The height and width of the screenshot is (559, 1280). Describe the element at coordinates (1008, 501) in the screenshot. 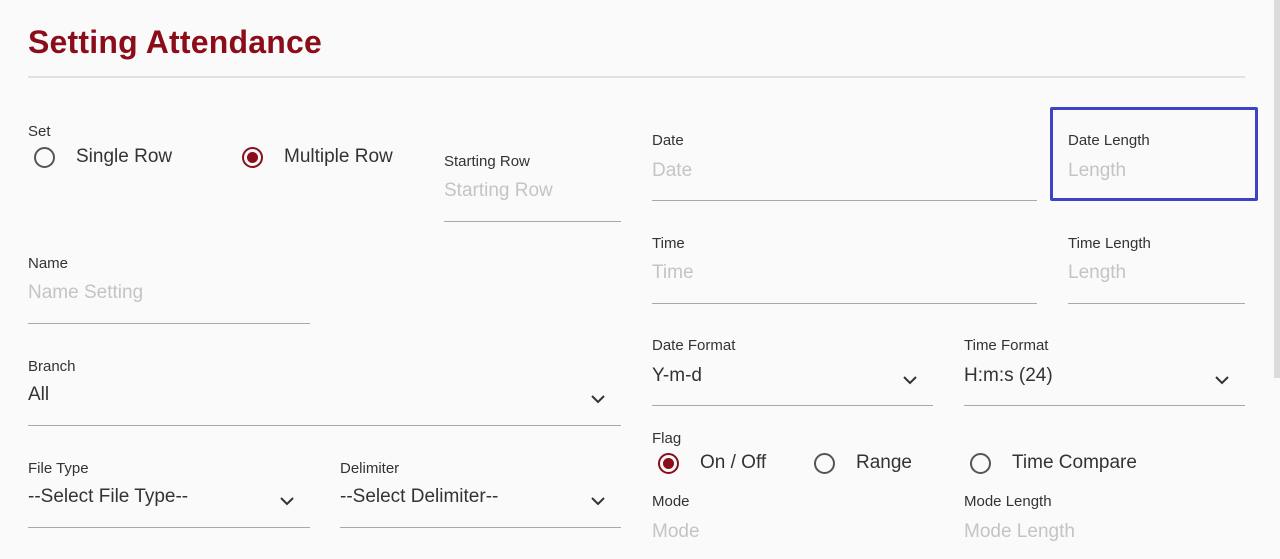

I see `mode-length-label: Mode Length` at that location.